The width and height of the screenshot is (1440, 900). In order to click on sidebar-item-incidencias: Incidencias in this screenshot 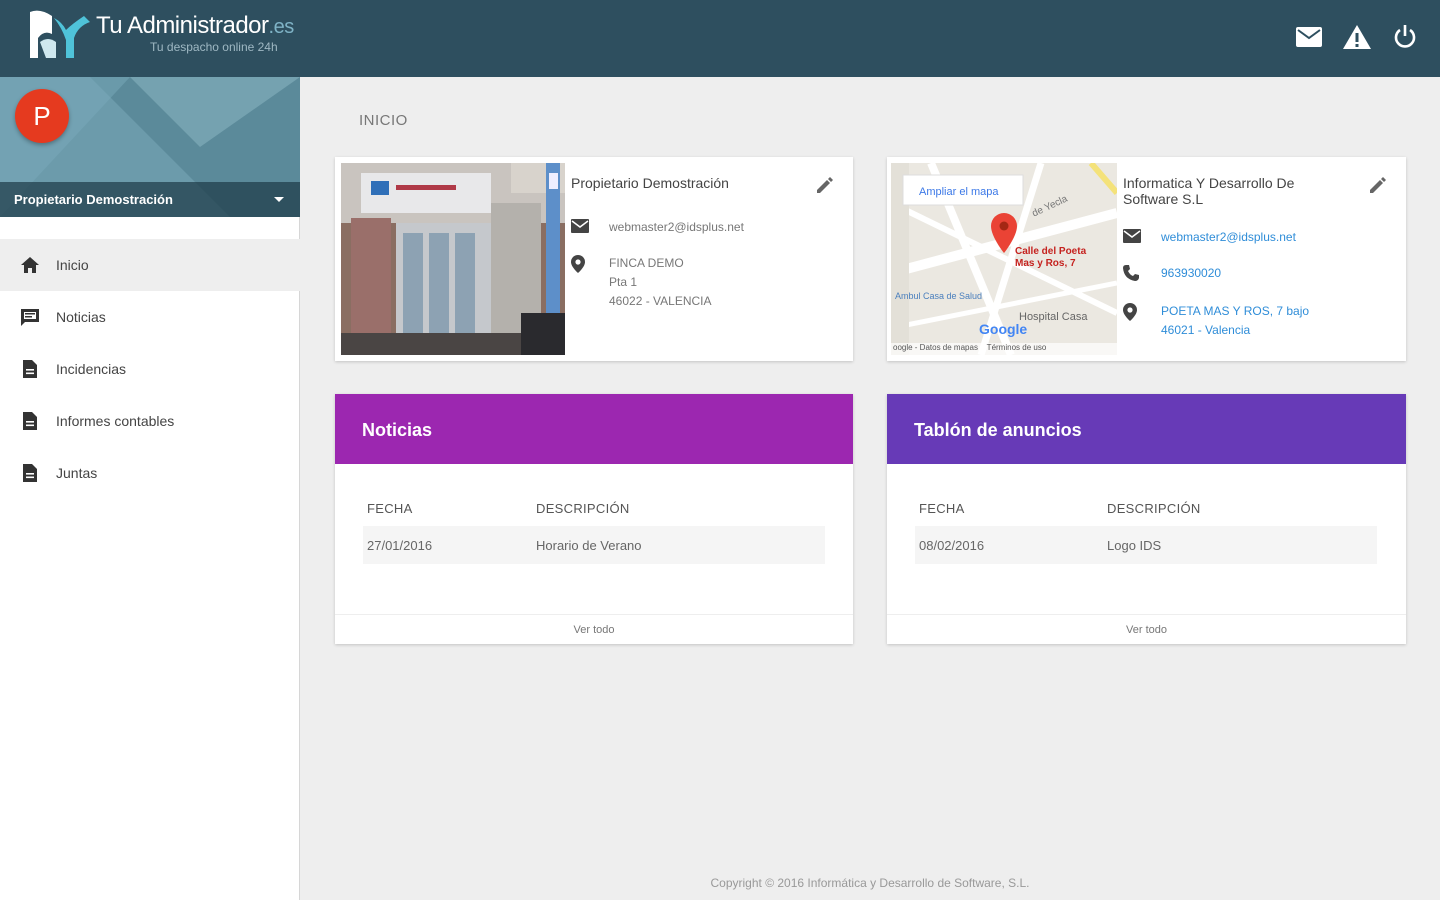, I will do `click(150, 369)`.